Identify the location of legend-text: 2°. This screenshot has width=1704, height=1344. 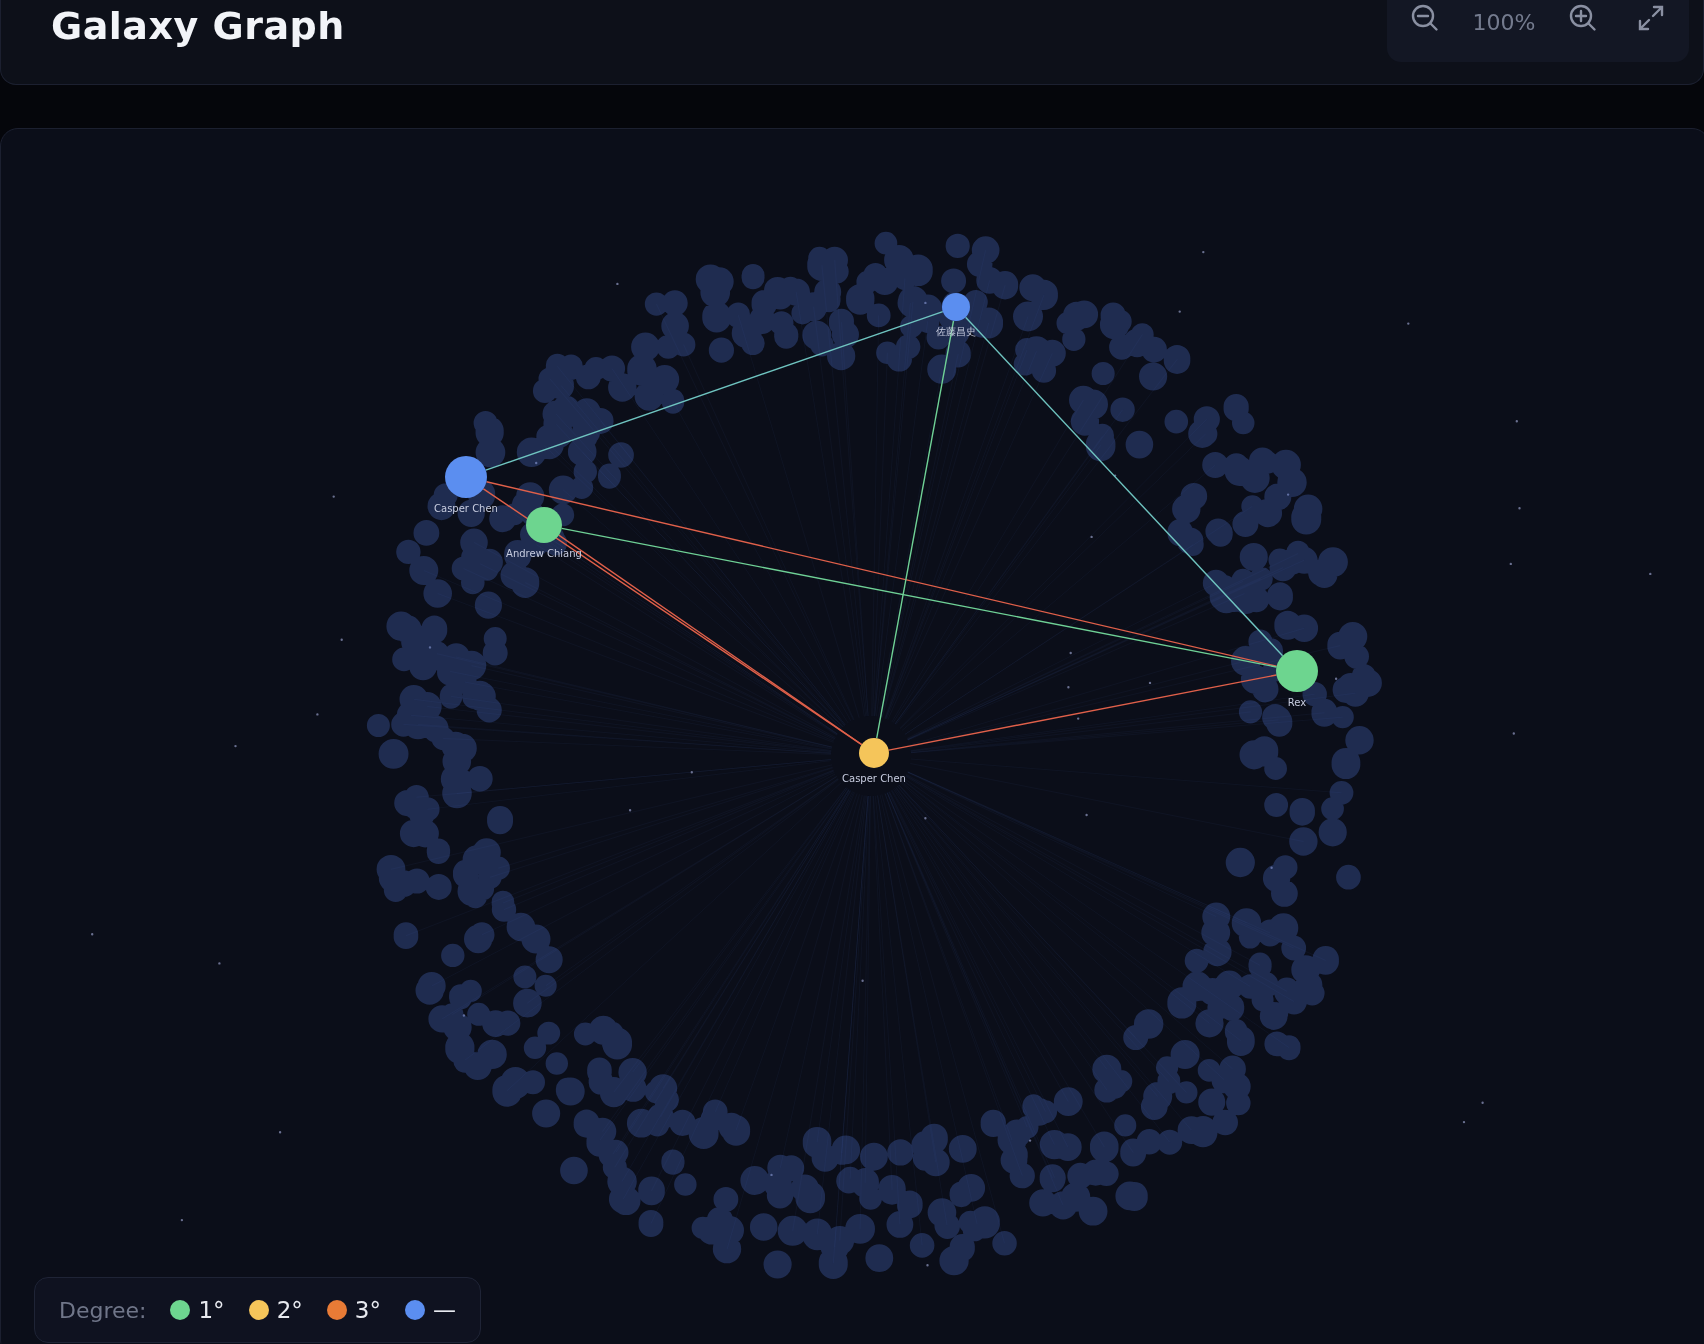
(289, 1310).